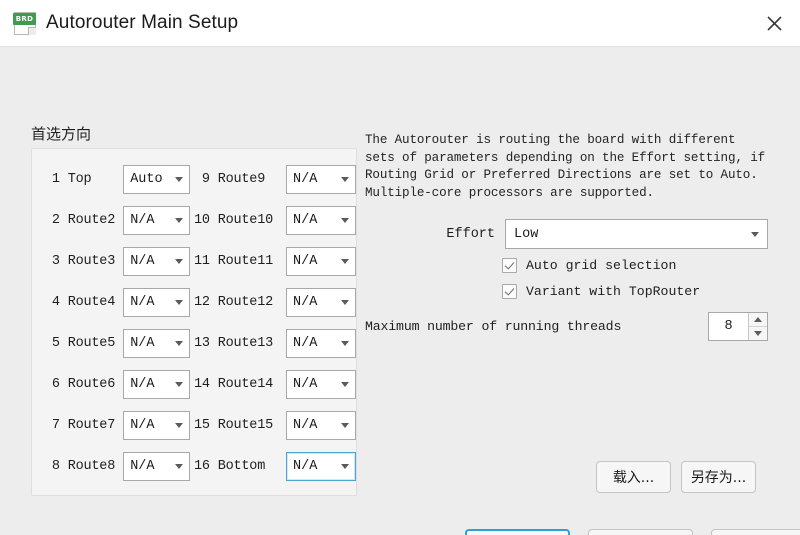  I want to click on layer-row: 15 Route15 N/A, so click(274, 425).